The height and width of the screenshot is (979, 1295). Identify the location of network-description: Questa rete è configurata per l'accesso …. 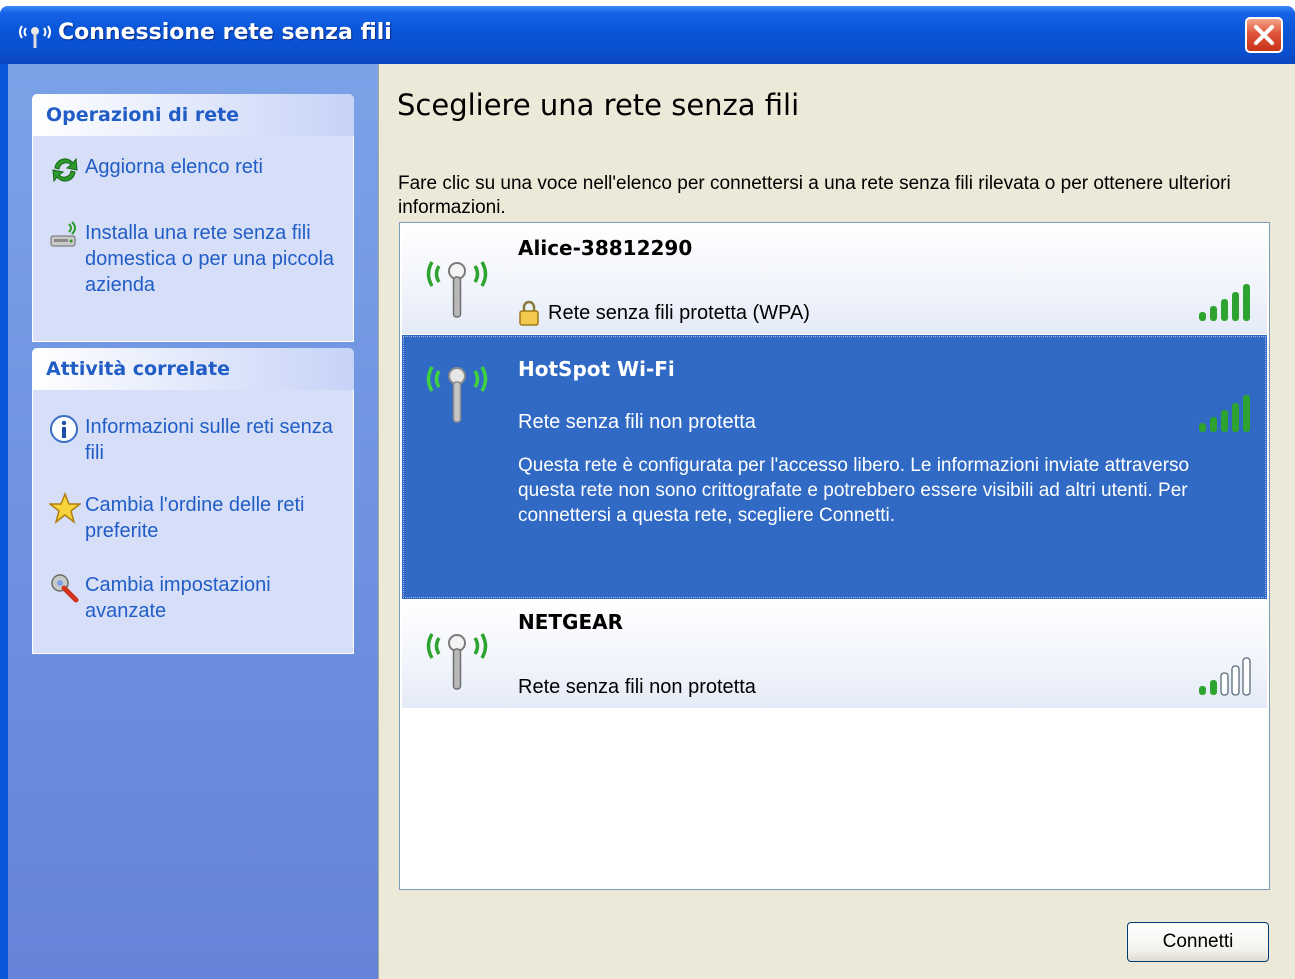
(854, 490).